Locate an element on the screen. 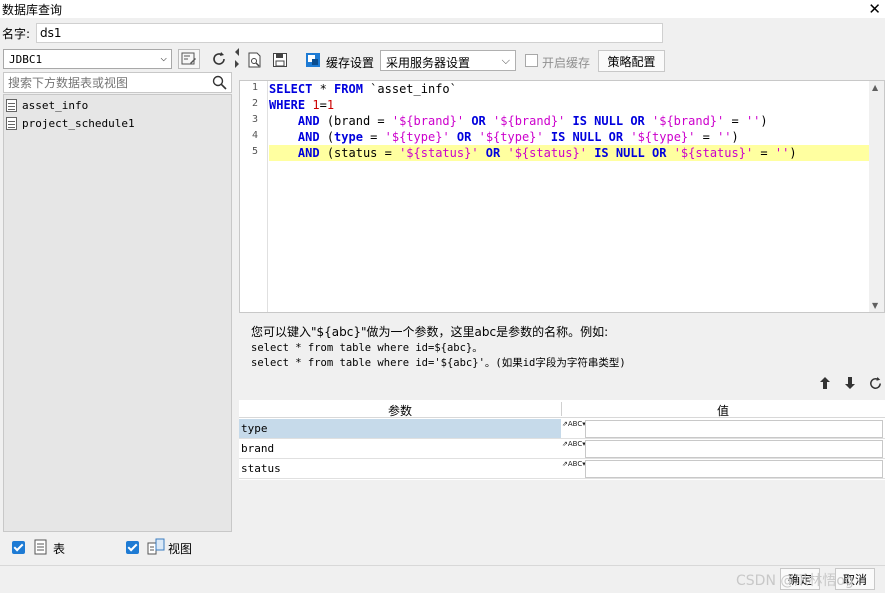 Image resolution: width=885 pixels, height=593 pixels. save-sql-button is located at coordinates (280, 60).